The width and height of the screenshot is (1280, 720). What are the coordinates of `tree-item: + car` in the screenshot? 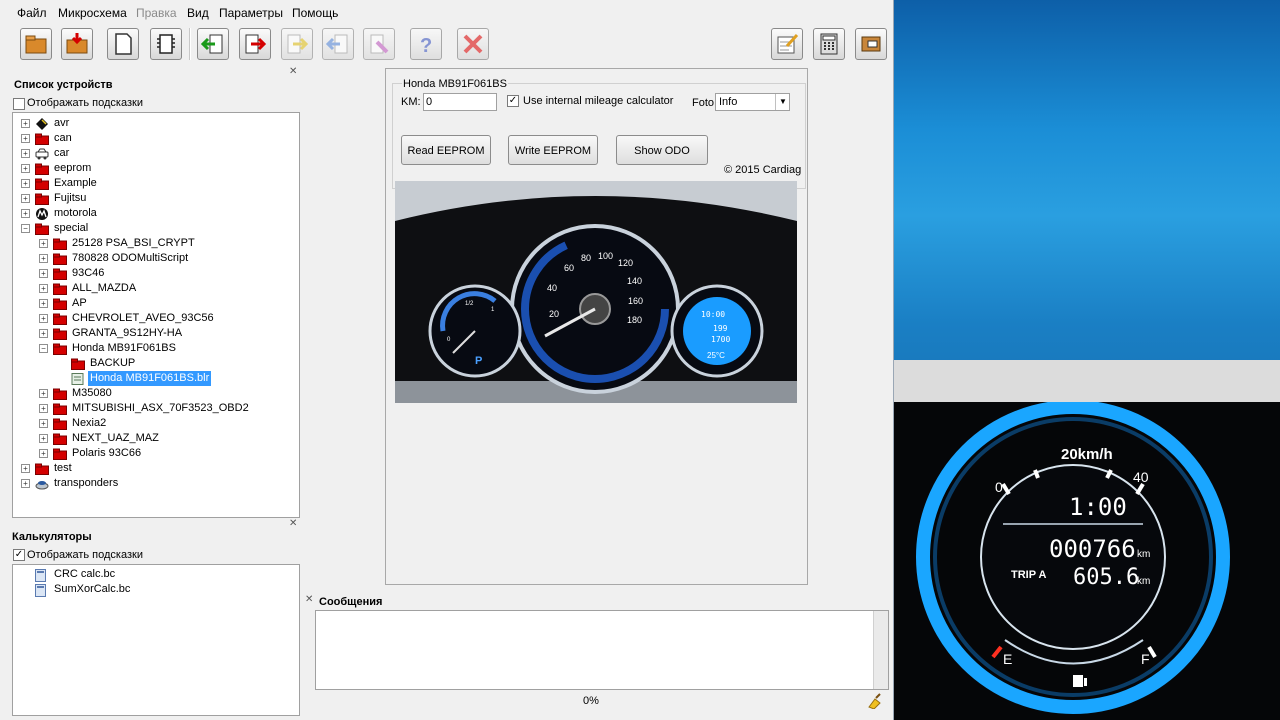 It's located at (155, 153).